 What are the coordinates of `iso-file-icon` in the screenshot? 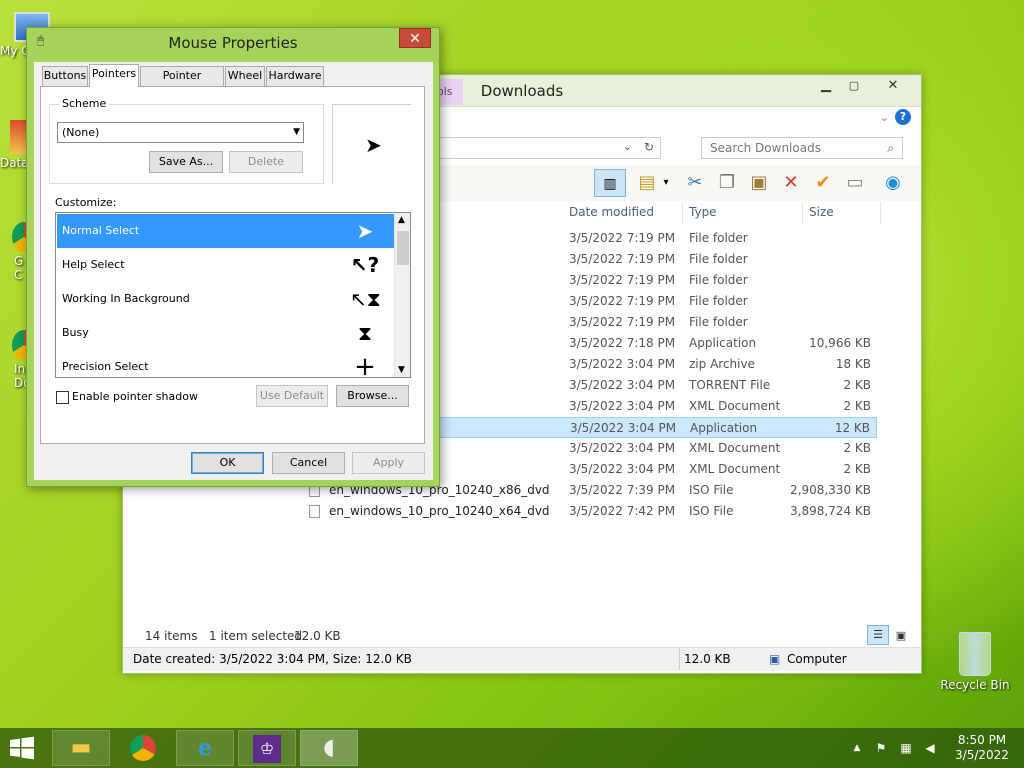 It's located at (314, 511).